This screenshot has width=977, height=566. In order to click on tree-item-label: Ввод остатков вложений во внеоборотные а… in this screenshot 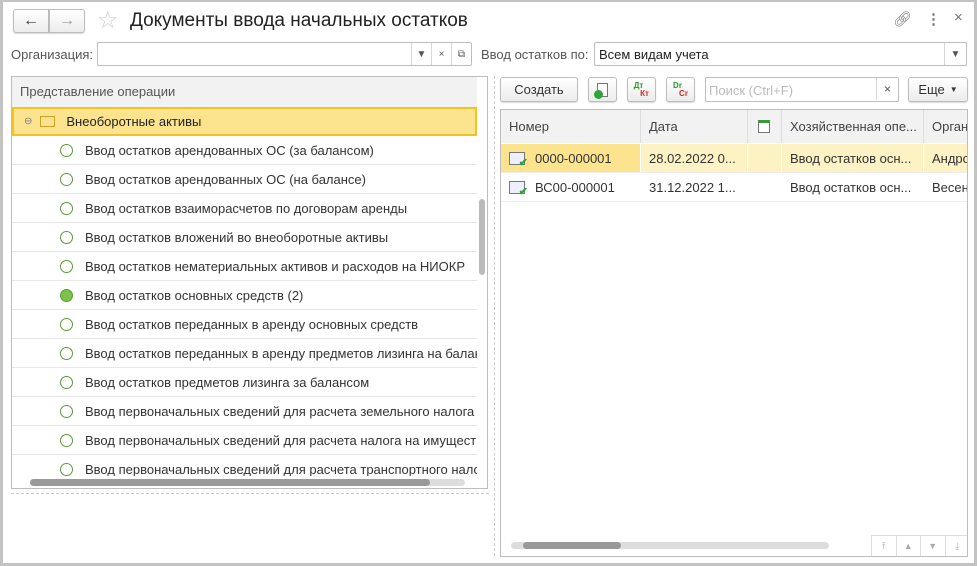, I will do `click(237, 237)`.